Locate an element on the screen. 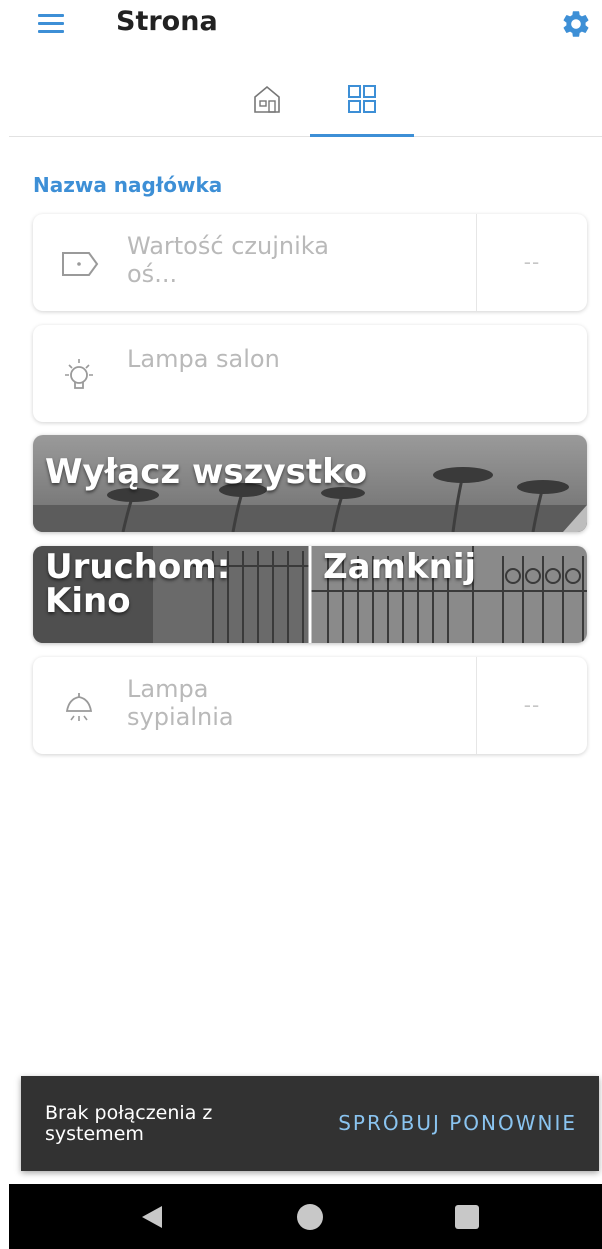  system-nav-bar is located at coordinates (305, 1216).